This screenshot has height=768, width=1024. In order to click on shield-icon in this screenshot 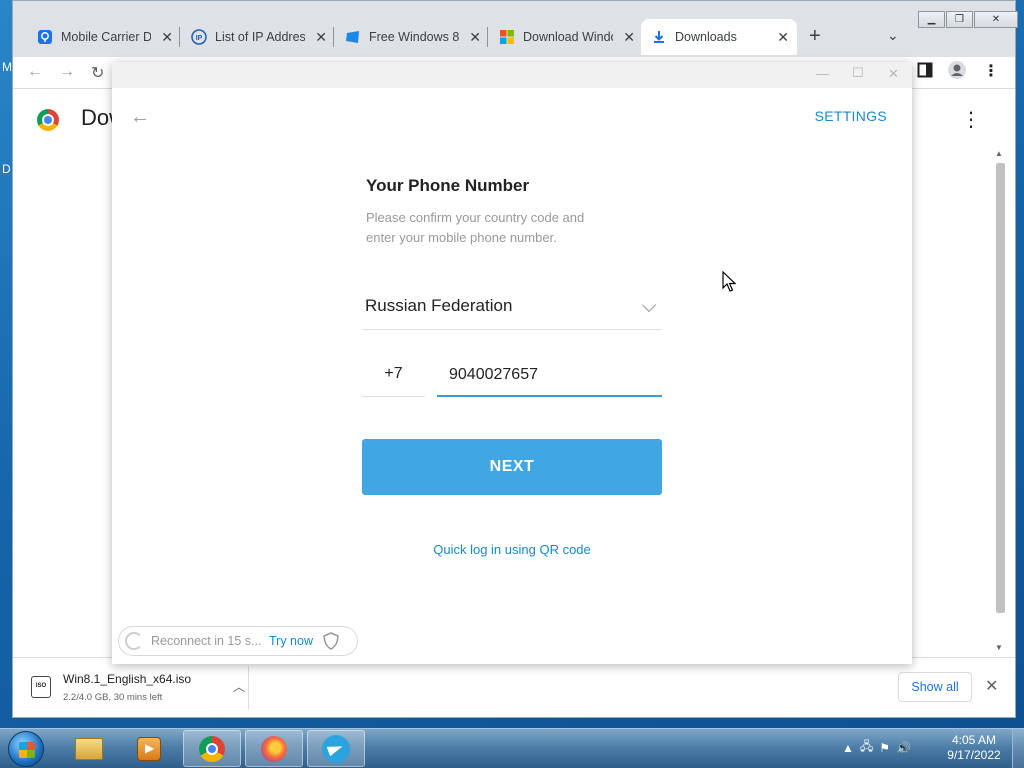, I will do `click(331, 641)`.